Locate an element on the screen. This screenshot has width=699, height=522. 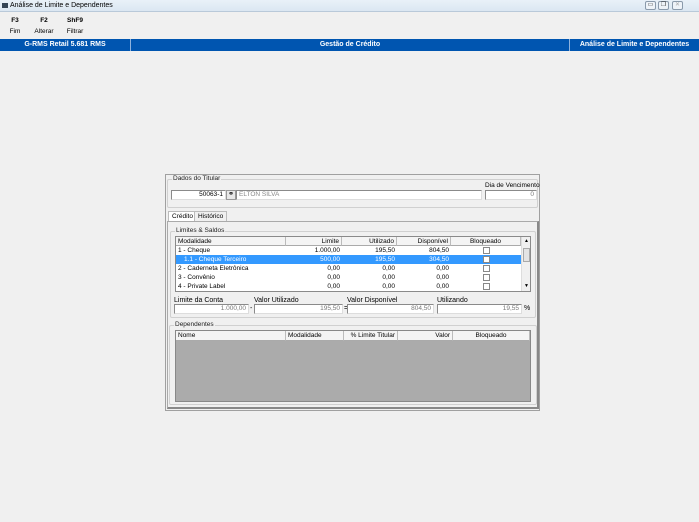
due-day-field: 0 is located at coordinates (511, 195).